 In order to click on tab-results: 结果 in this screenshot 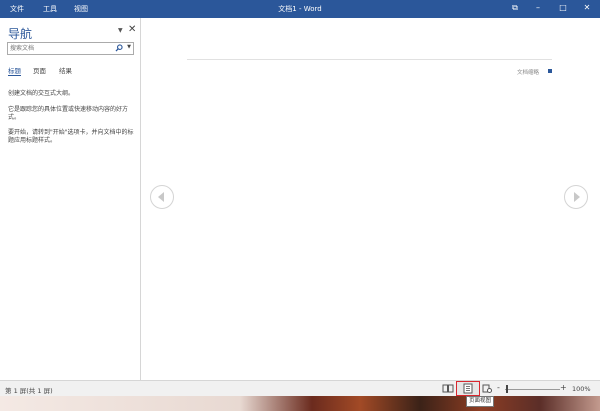, I will do `click(65, 70)`.